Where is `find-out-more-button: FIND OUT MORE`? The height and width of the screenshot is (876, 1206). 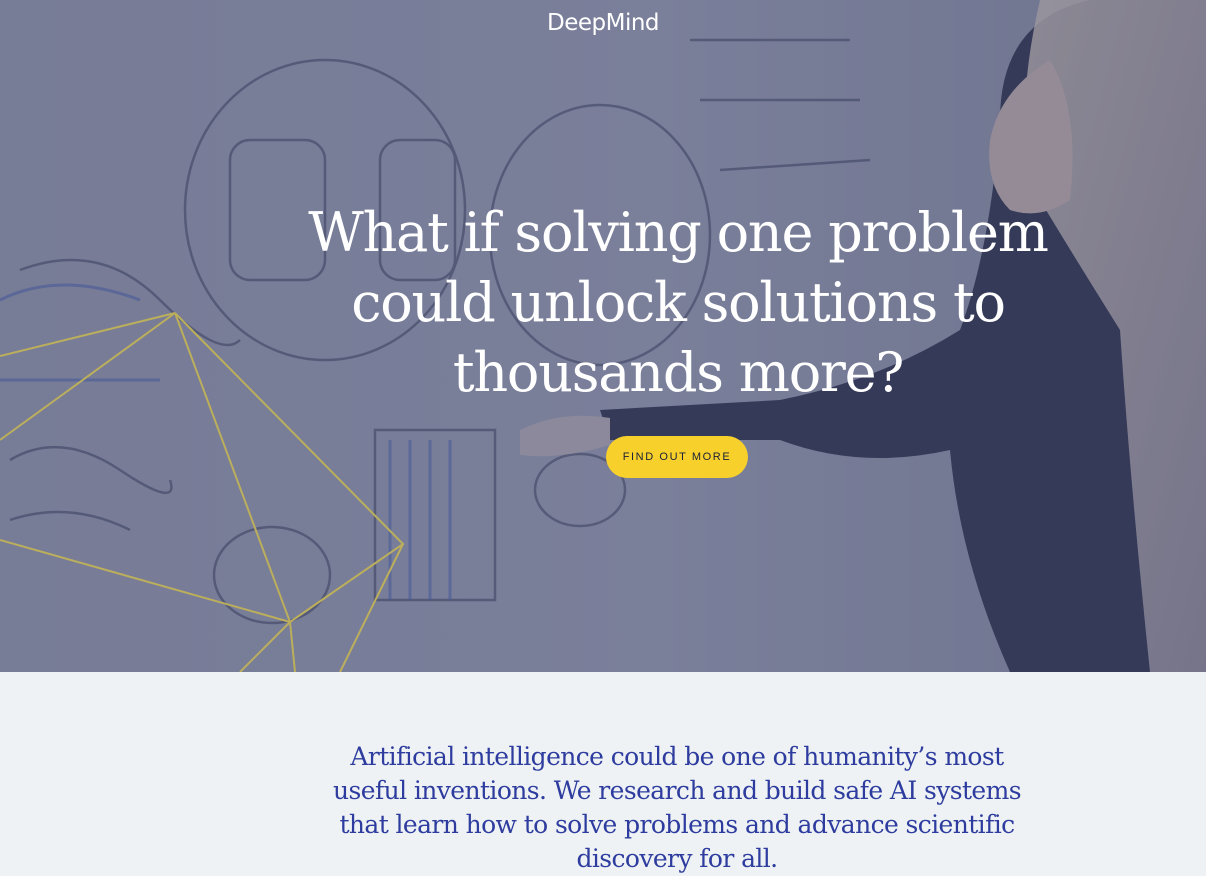
find-out-more-button: FIND OUT MORE is located at coordinates (677, 457).